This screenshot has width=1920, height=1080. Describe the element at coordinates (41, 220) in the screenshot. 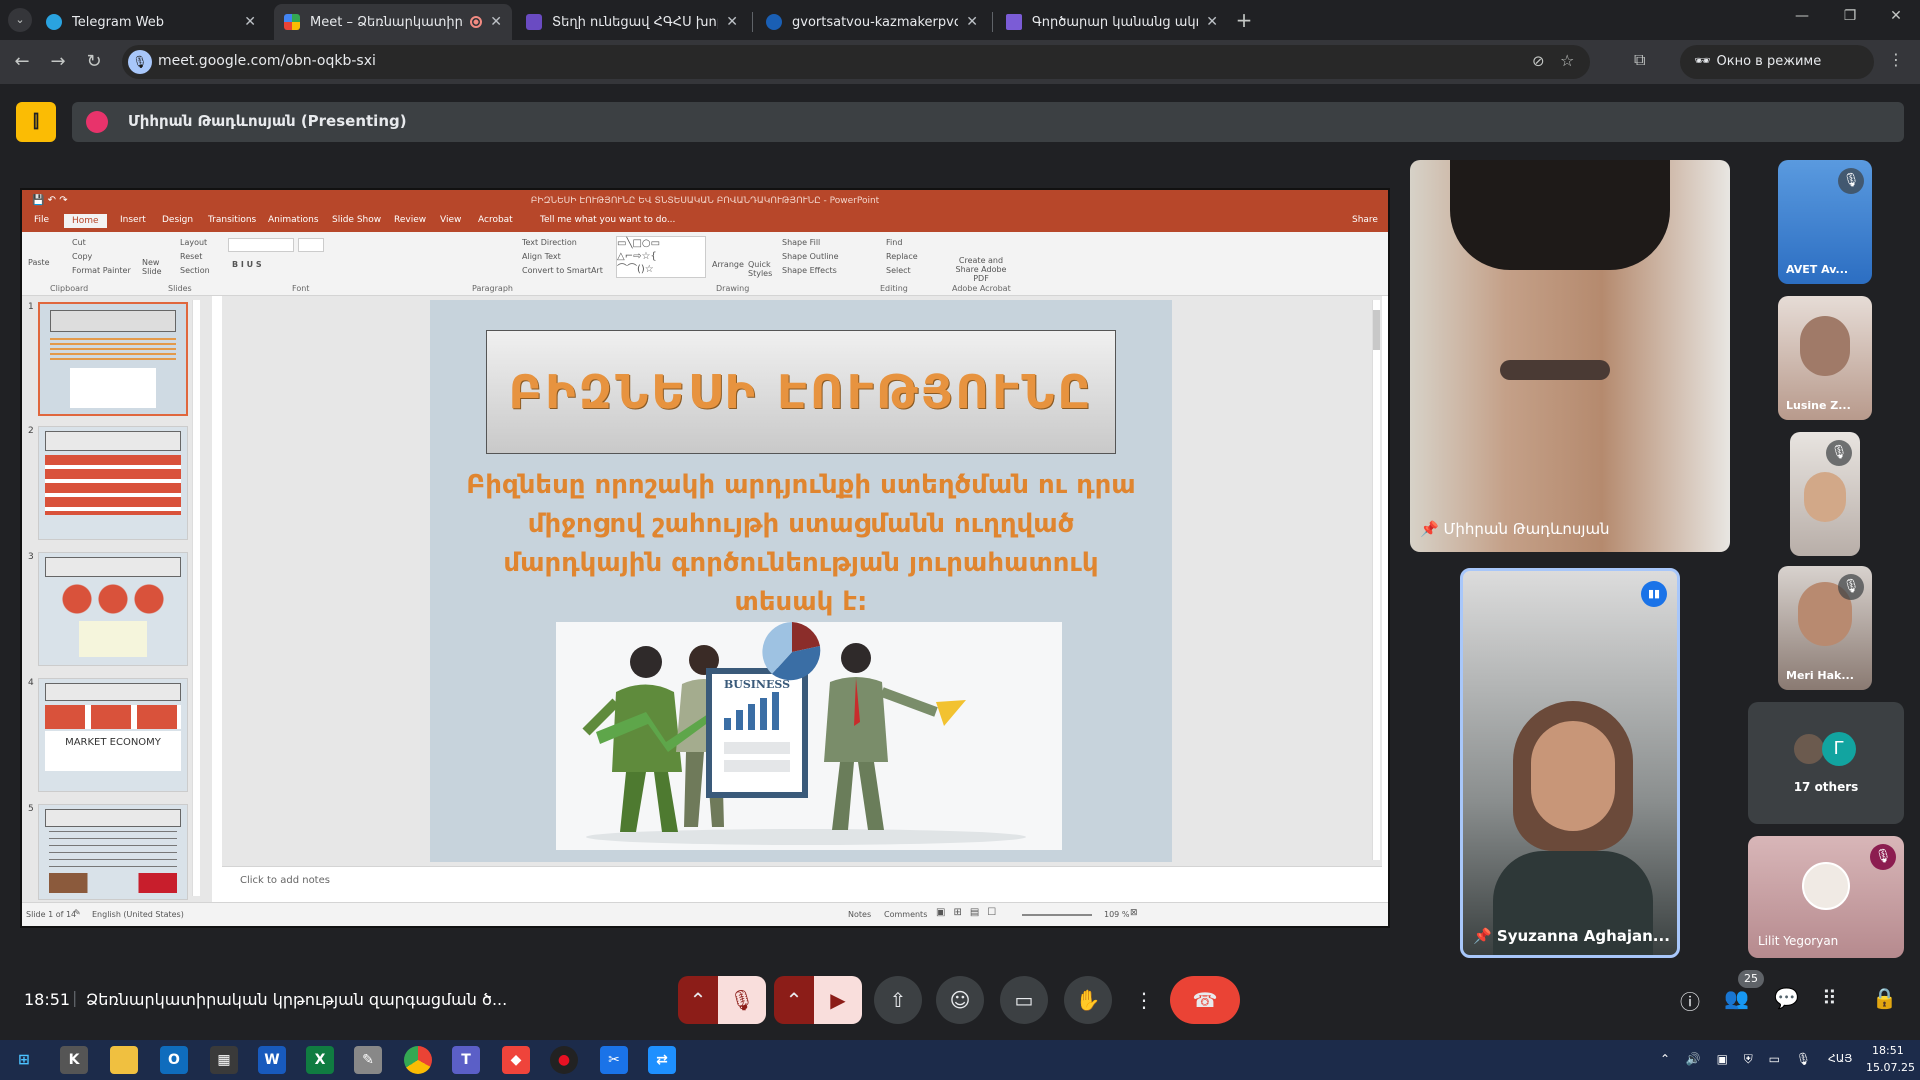

I see `tab-file: File` at that location.